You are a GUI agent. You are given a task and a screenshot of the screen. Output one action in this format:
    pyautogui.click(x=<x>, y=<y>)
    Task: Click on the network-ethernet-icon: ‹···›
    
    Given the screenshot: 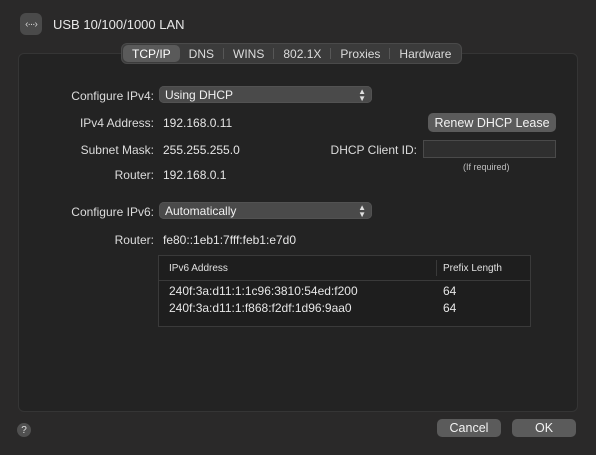 What is the action you would take?
    pyautogui.click(x=31, y=24)
    